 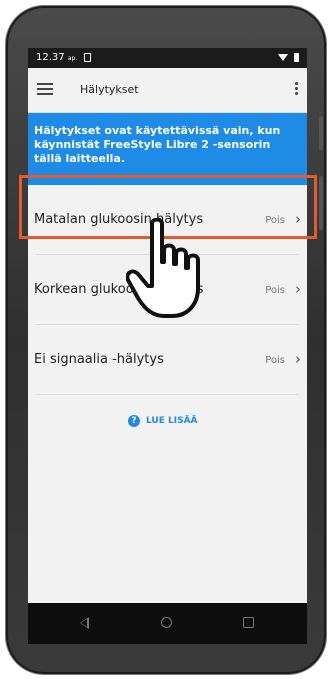 What do you see at coordinates (167, 58) in the screenshot?
I see `status-bar: 12.37 ap.` at bounding box center [167, 58].